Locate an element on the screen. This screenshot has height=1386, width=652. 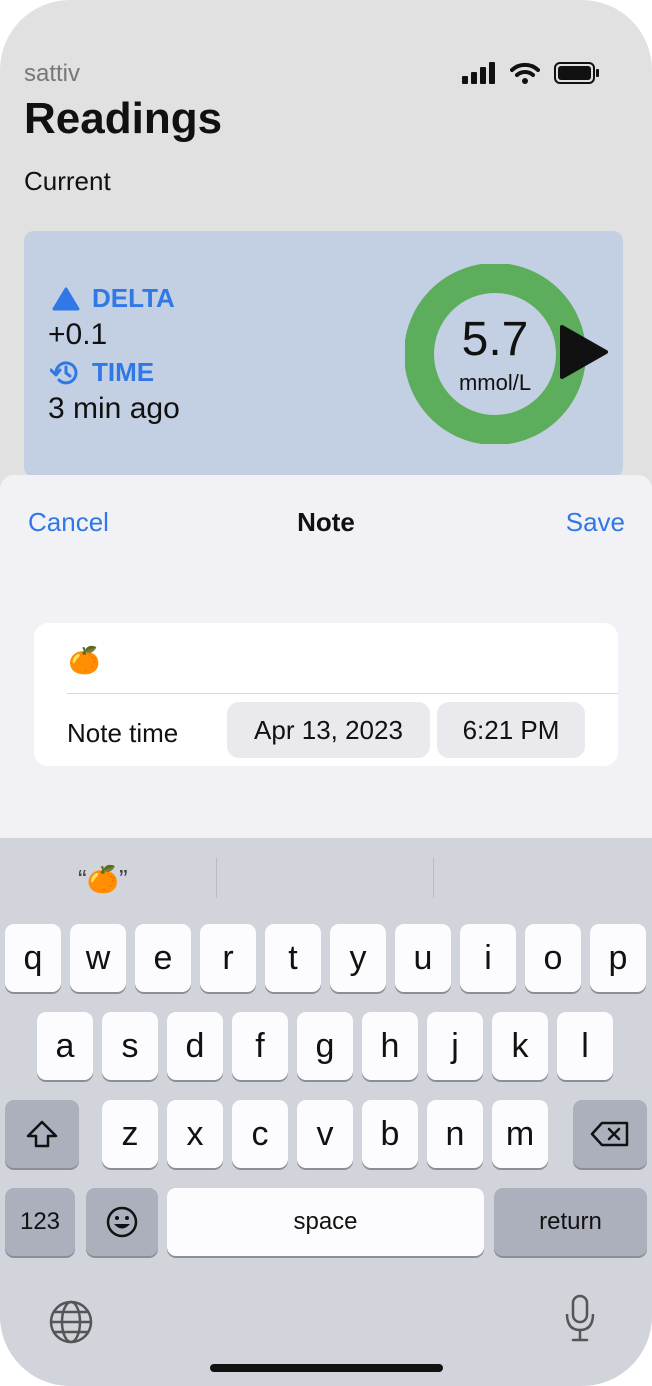
key-s: s is located at coordinates (130, 1046).